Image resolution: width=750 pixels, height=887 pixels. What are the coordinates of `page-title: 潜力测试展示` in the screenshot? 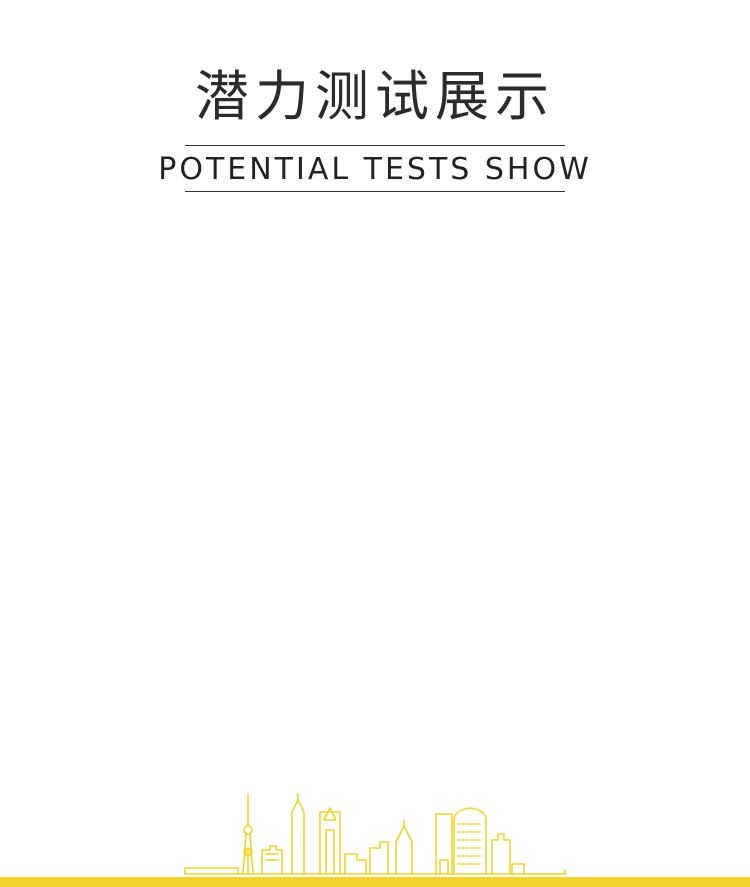 It's located at (375, 96).